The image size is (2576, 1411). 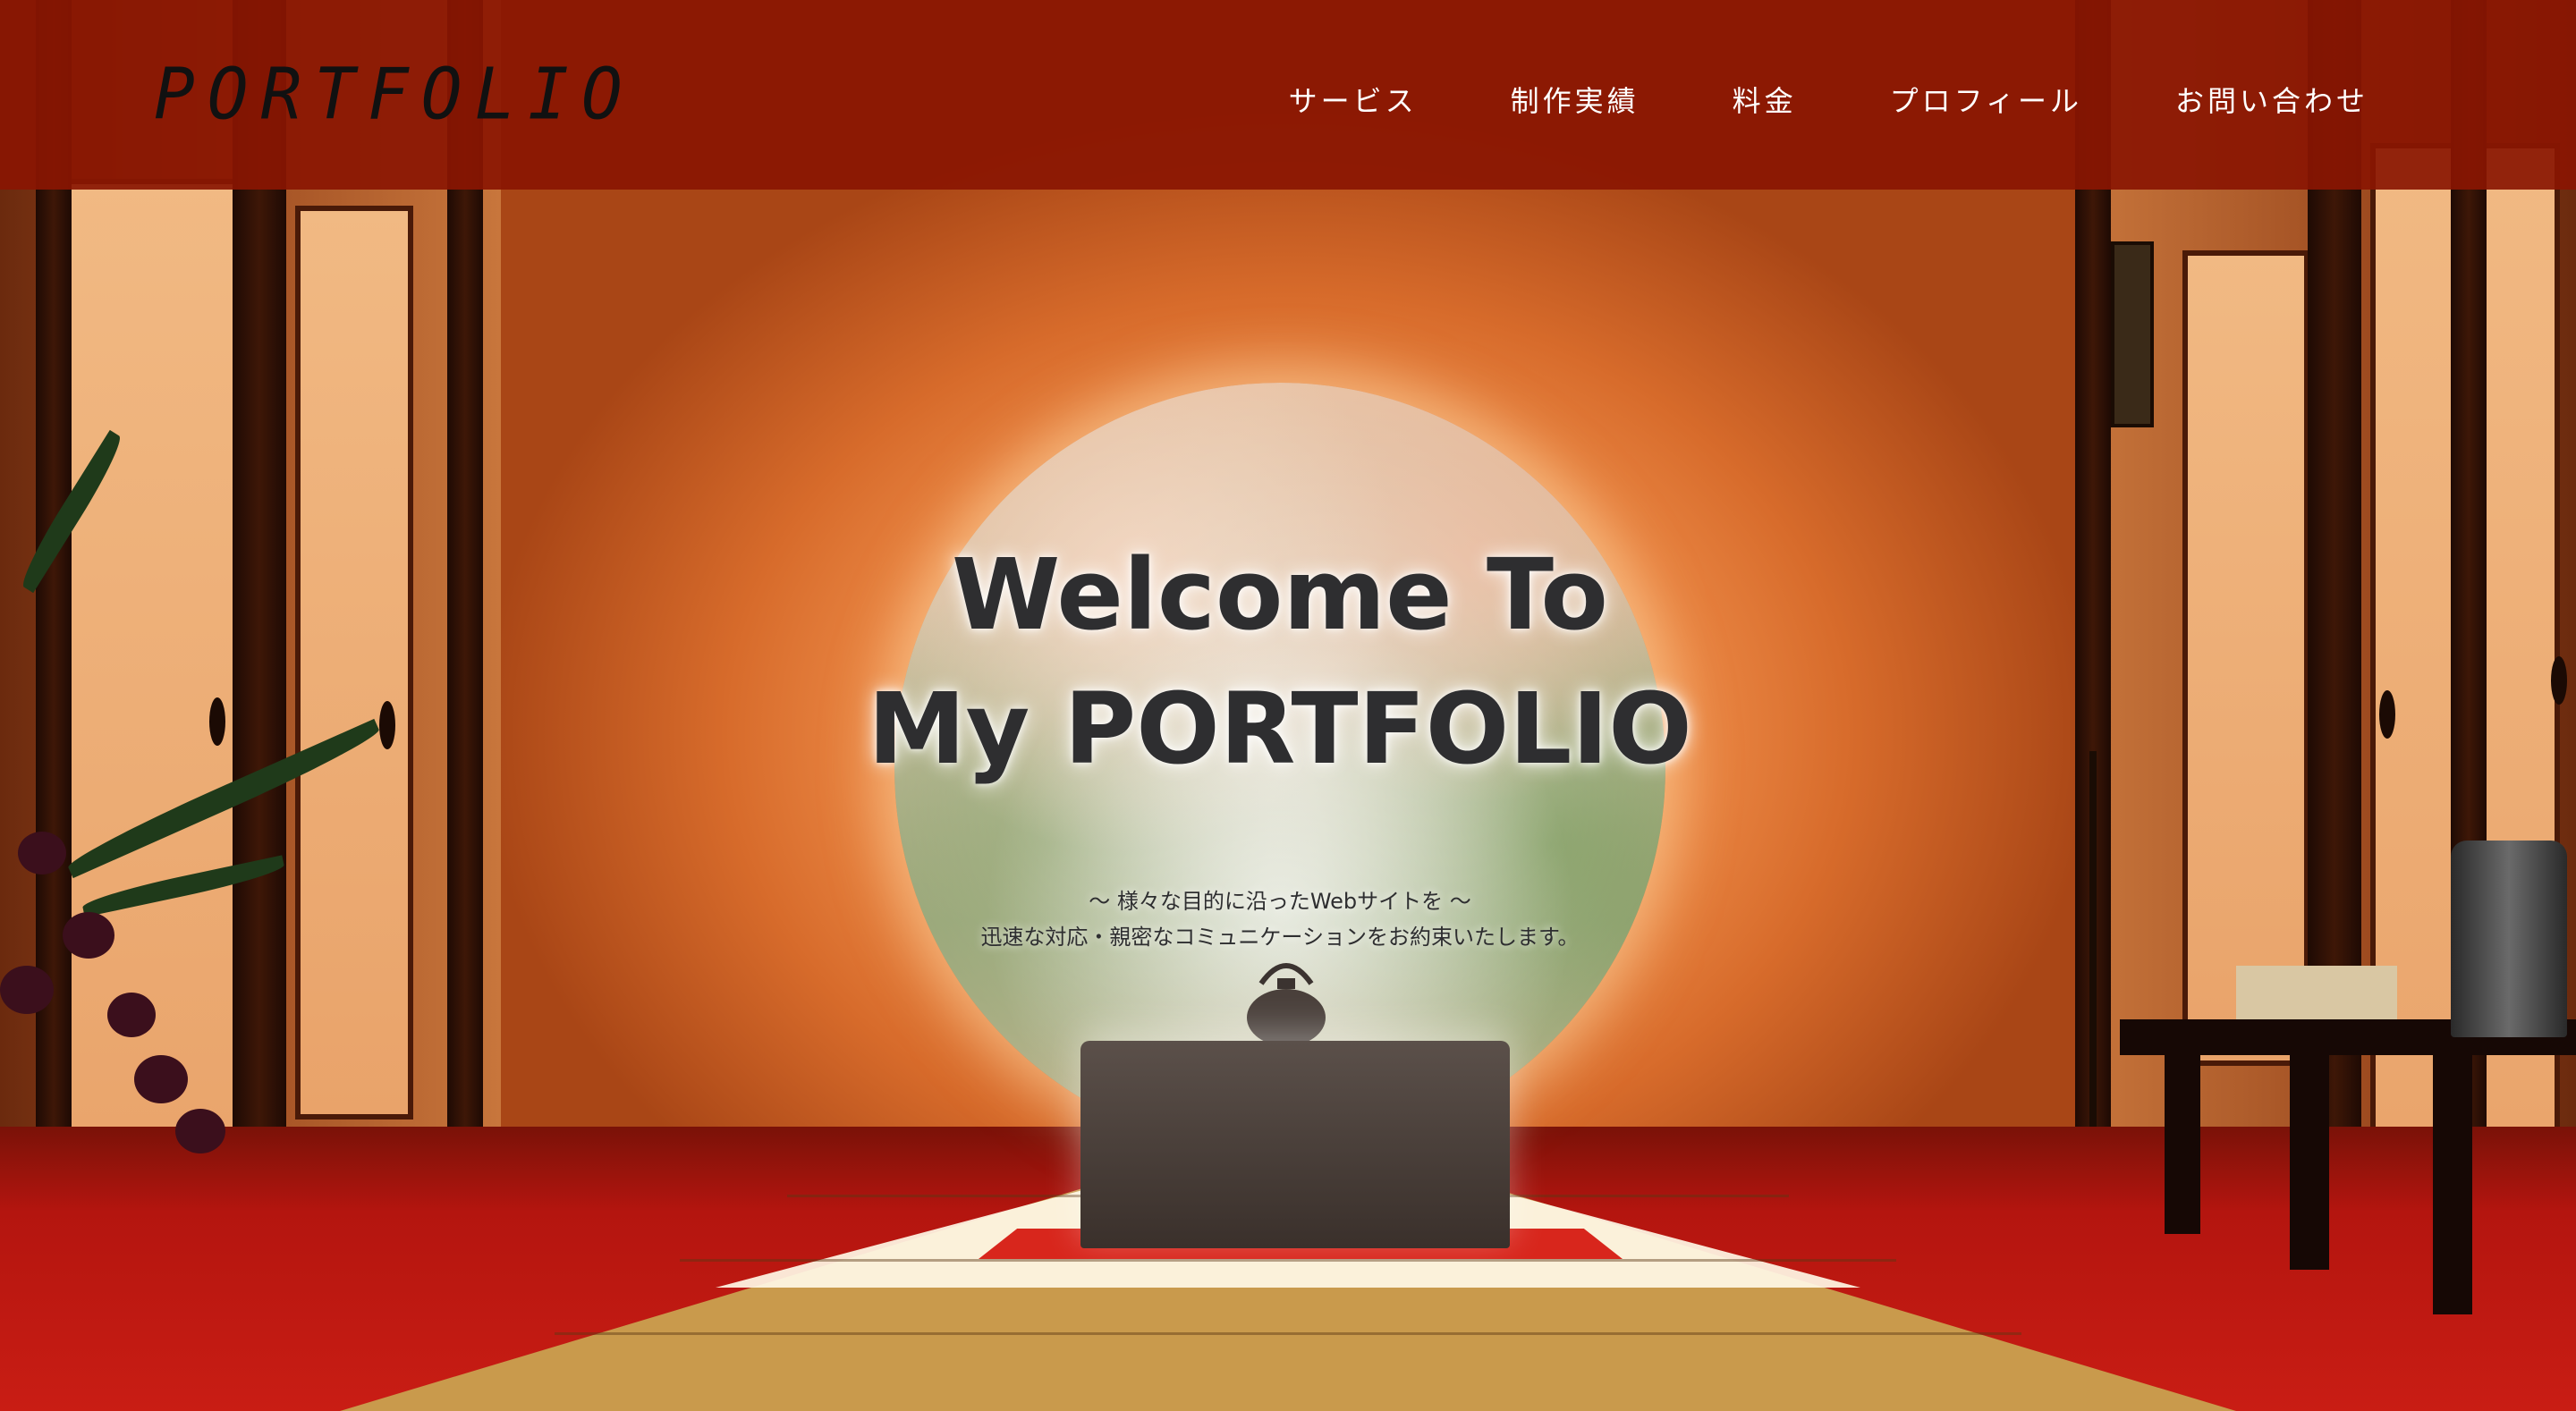 What do you see at coordinates (1295, 1144) in the screenshot?
I see `low-table` at bounding box center [1295, 1144].